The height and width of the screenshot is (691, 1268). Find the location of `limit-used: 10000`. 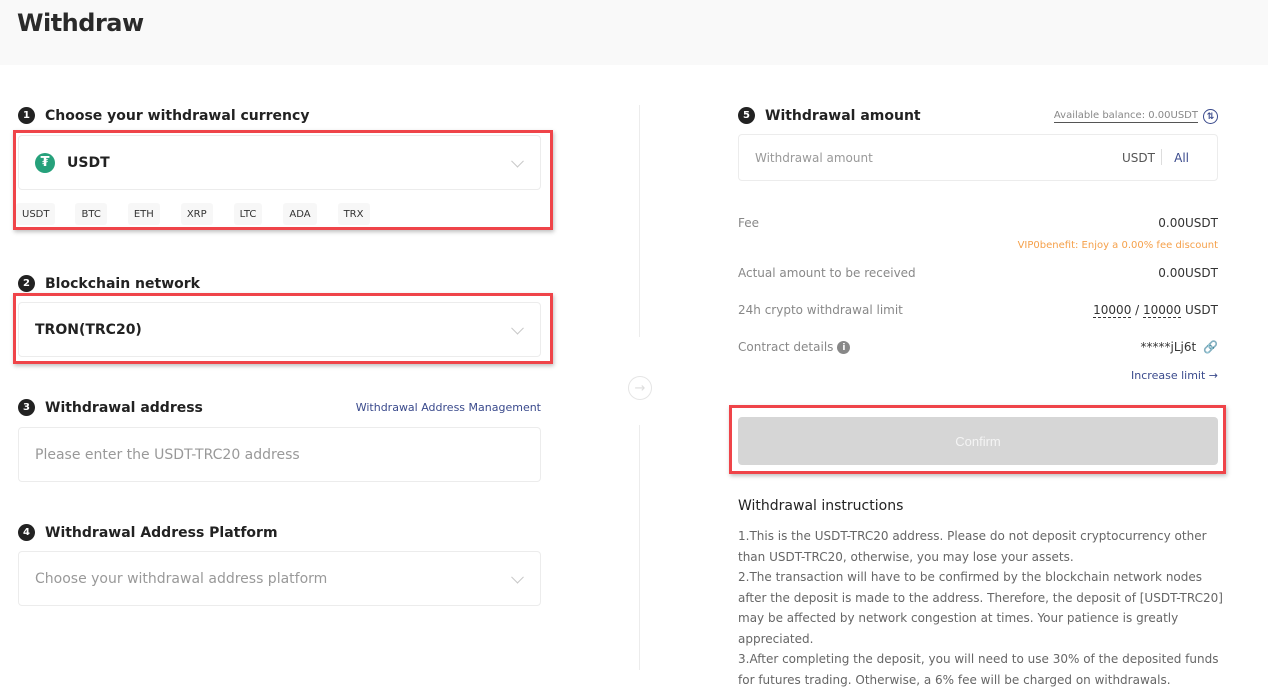

limit-used: 10000 is located at coordinates (1112, 310).